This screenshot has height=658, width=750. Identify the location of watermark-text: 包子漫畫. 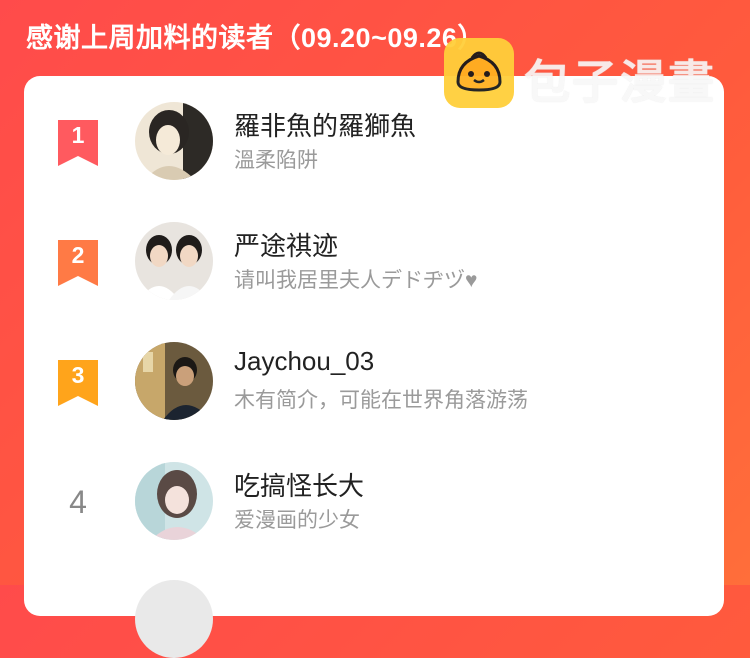
(620, 82).